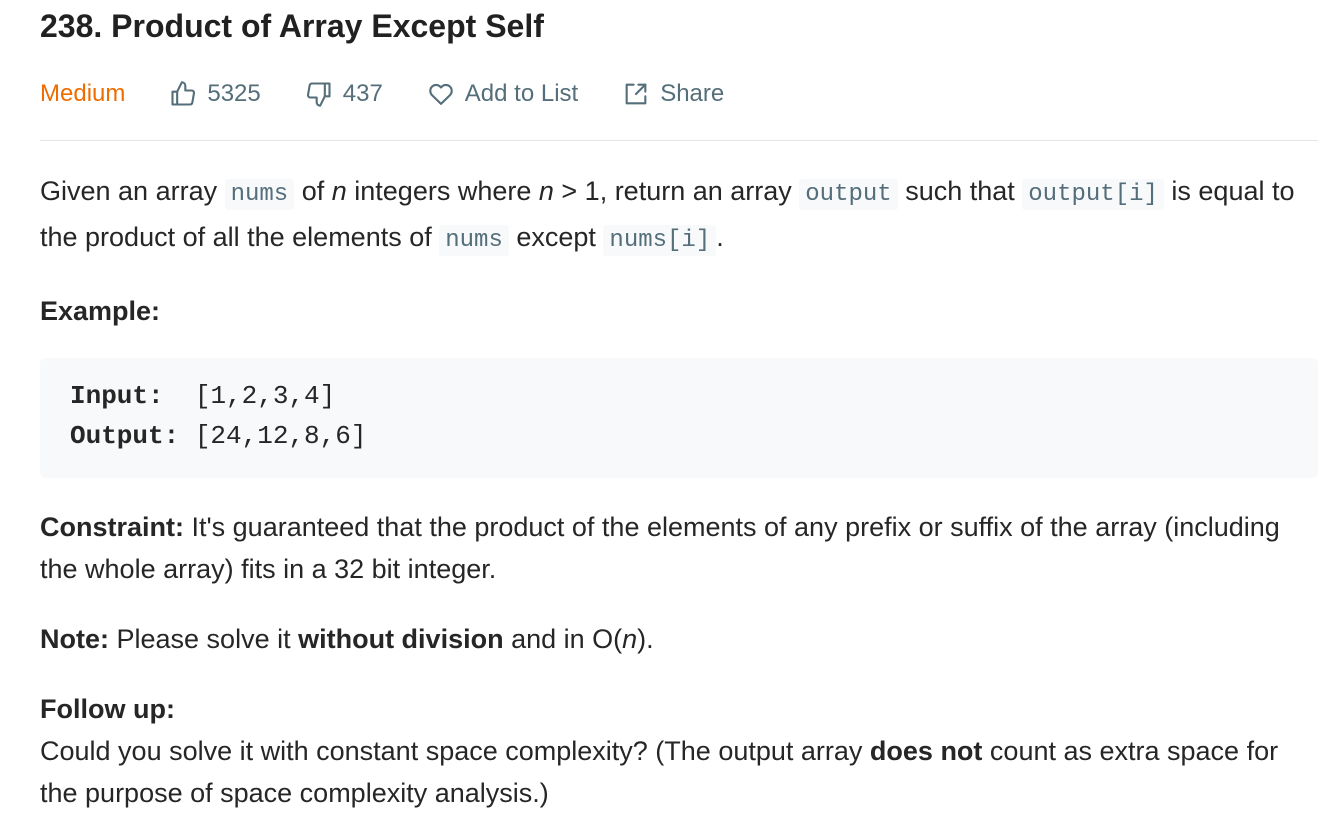 Image resolution: width=1340 pixels, height=834 pixels. What do you see at coordinates (265, 396) in the screenshot?
I see `input-value: [1,2,3,4]` at bounding box center [265, 396].